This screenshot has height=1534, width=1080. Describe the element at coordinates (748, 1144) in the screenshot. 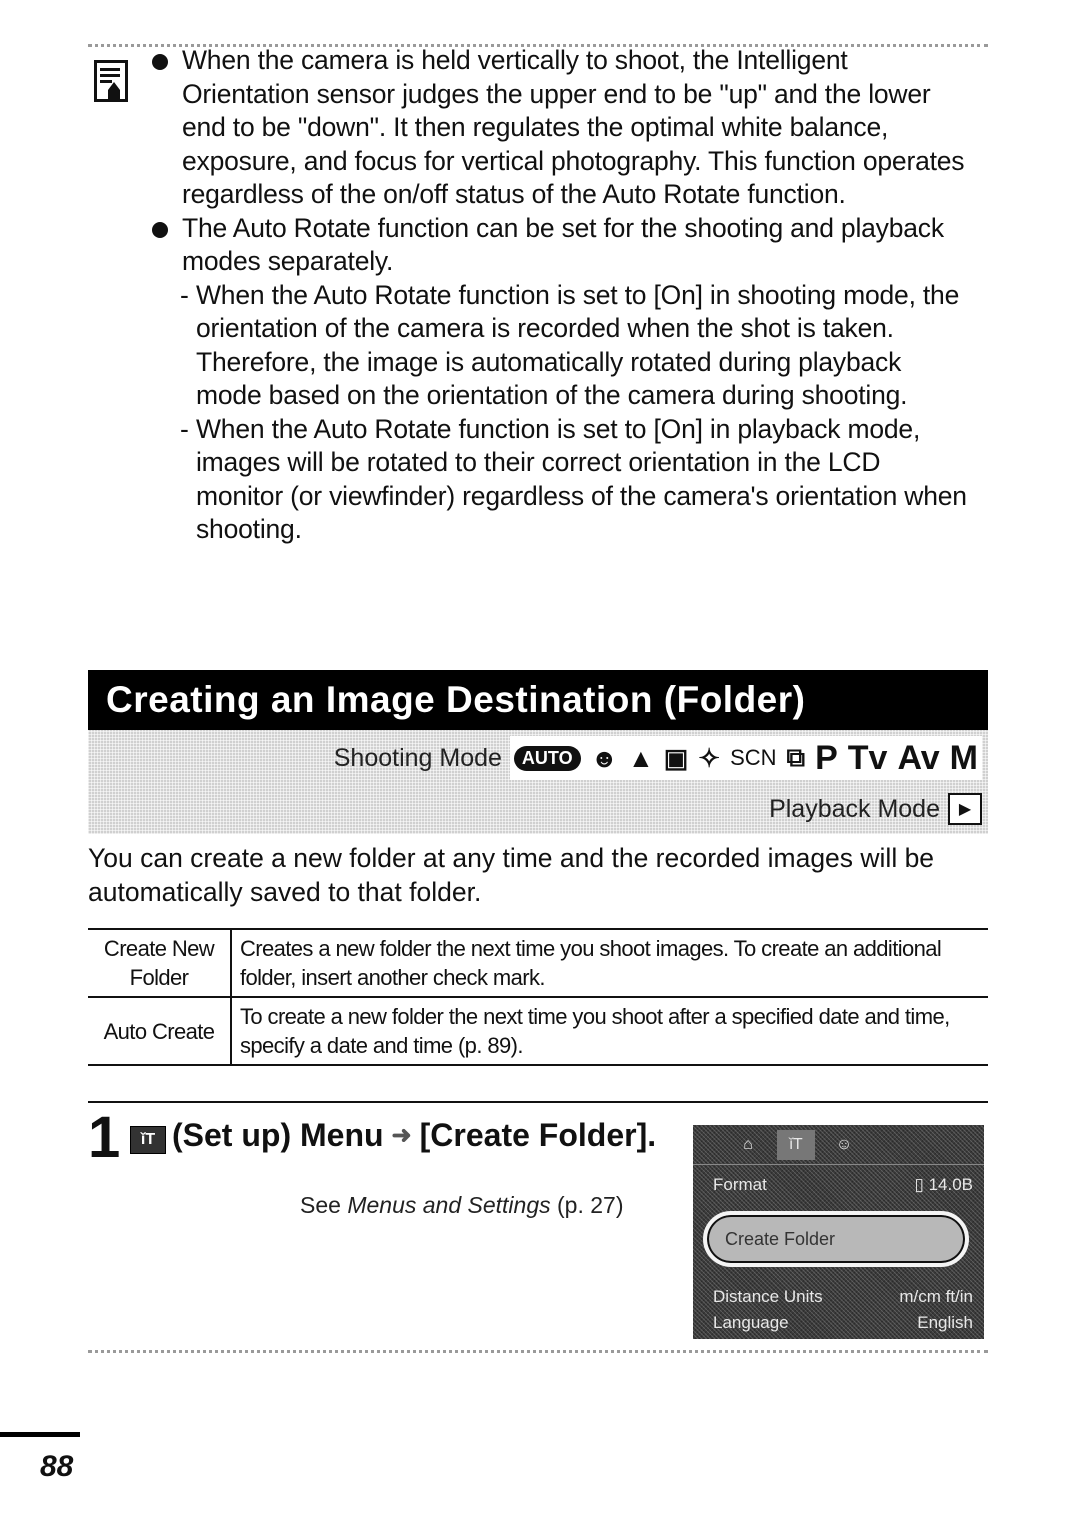

I see `camera-tab-icon: ⌂` at that location.